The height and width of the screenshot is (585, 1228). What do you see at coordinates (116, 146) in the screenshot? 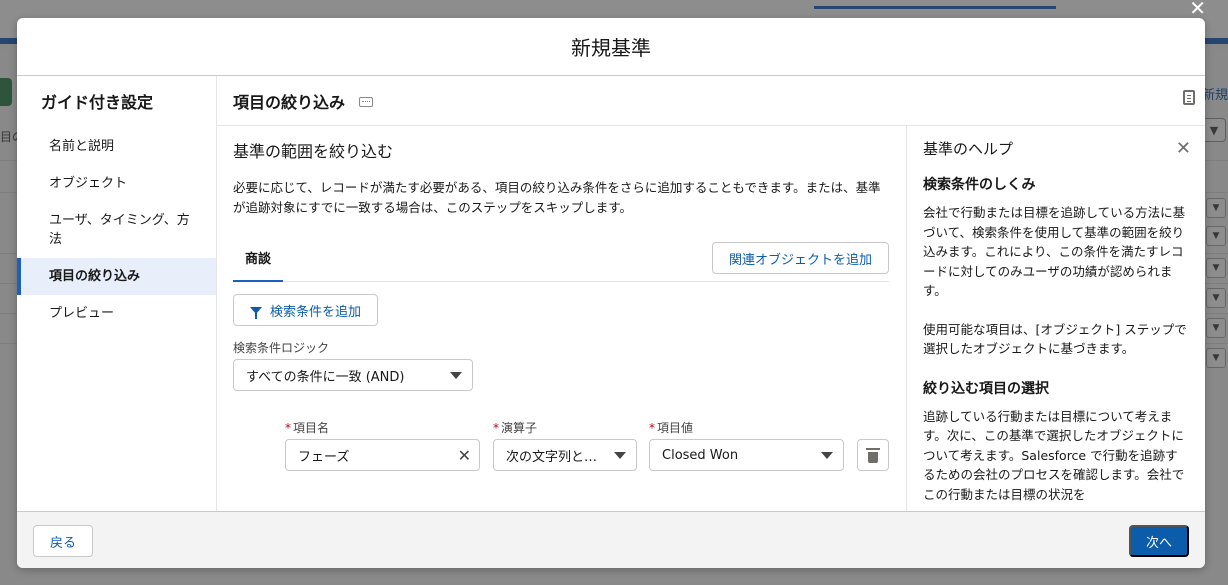
I see `nav-item-name-description: 名前と説明` at bounding box center [116, 146].